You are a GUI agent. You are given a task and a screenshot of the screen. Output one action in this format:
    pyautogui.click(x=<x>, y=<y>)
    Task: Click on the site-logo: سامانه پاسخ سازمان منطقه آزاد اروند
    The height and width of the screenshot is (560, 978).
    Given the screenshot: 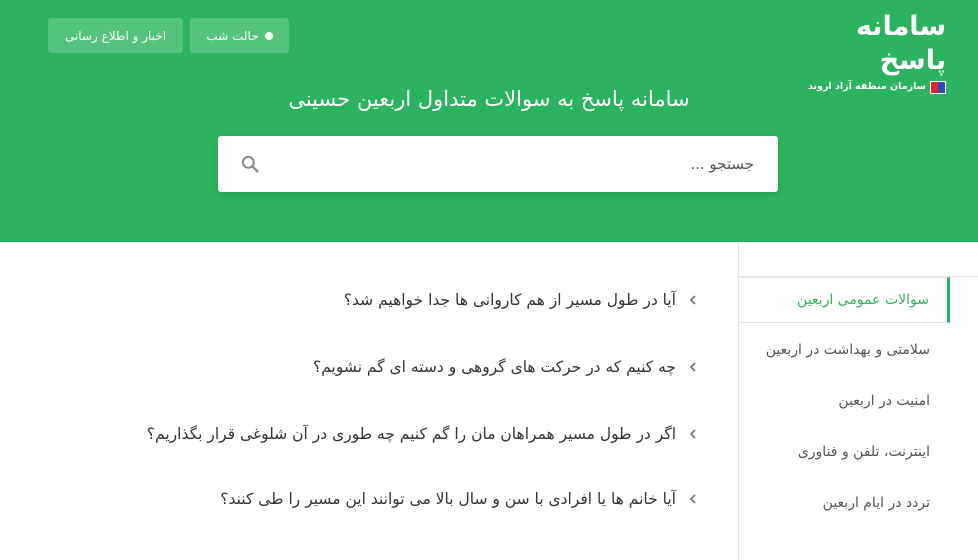 What is the action you would take?
    pyautogui.click(x=871, y=52)
    